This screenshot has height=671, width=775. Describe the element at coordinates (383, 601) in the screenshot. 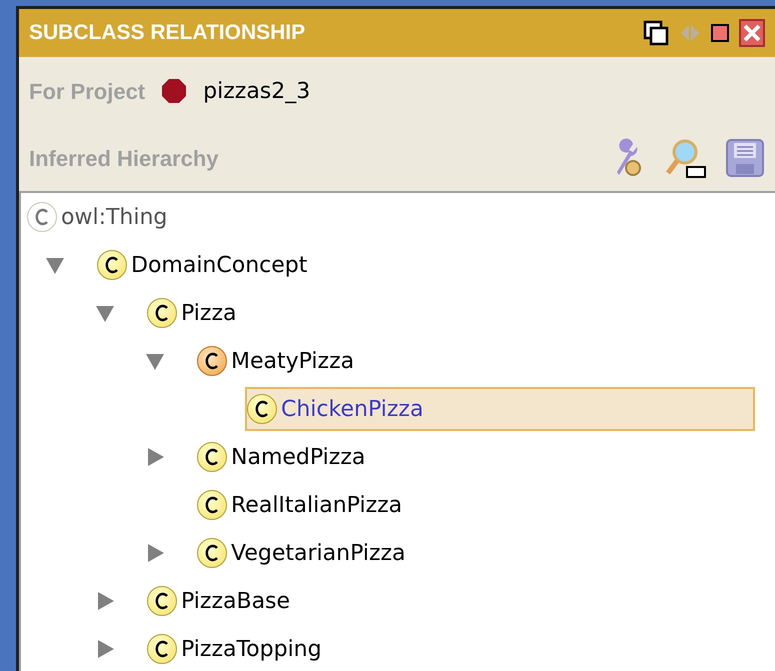

I see `tree-item: PizzaBase` at that location.